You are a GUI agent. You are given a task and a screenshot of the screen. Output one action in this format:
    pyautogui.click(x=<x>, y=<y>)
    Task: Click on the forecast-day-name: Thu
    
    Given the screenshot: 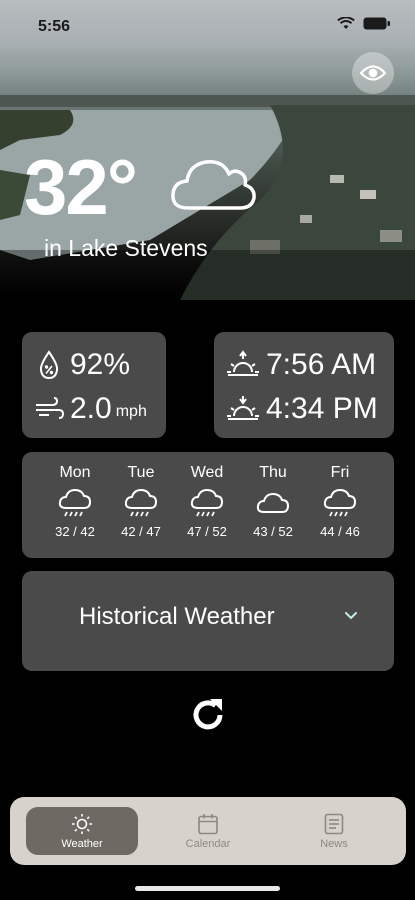 What is the action you would take?
    pyautogui.click(x=273, y=472)
    